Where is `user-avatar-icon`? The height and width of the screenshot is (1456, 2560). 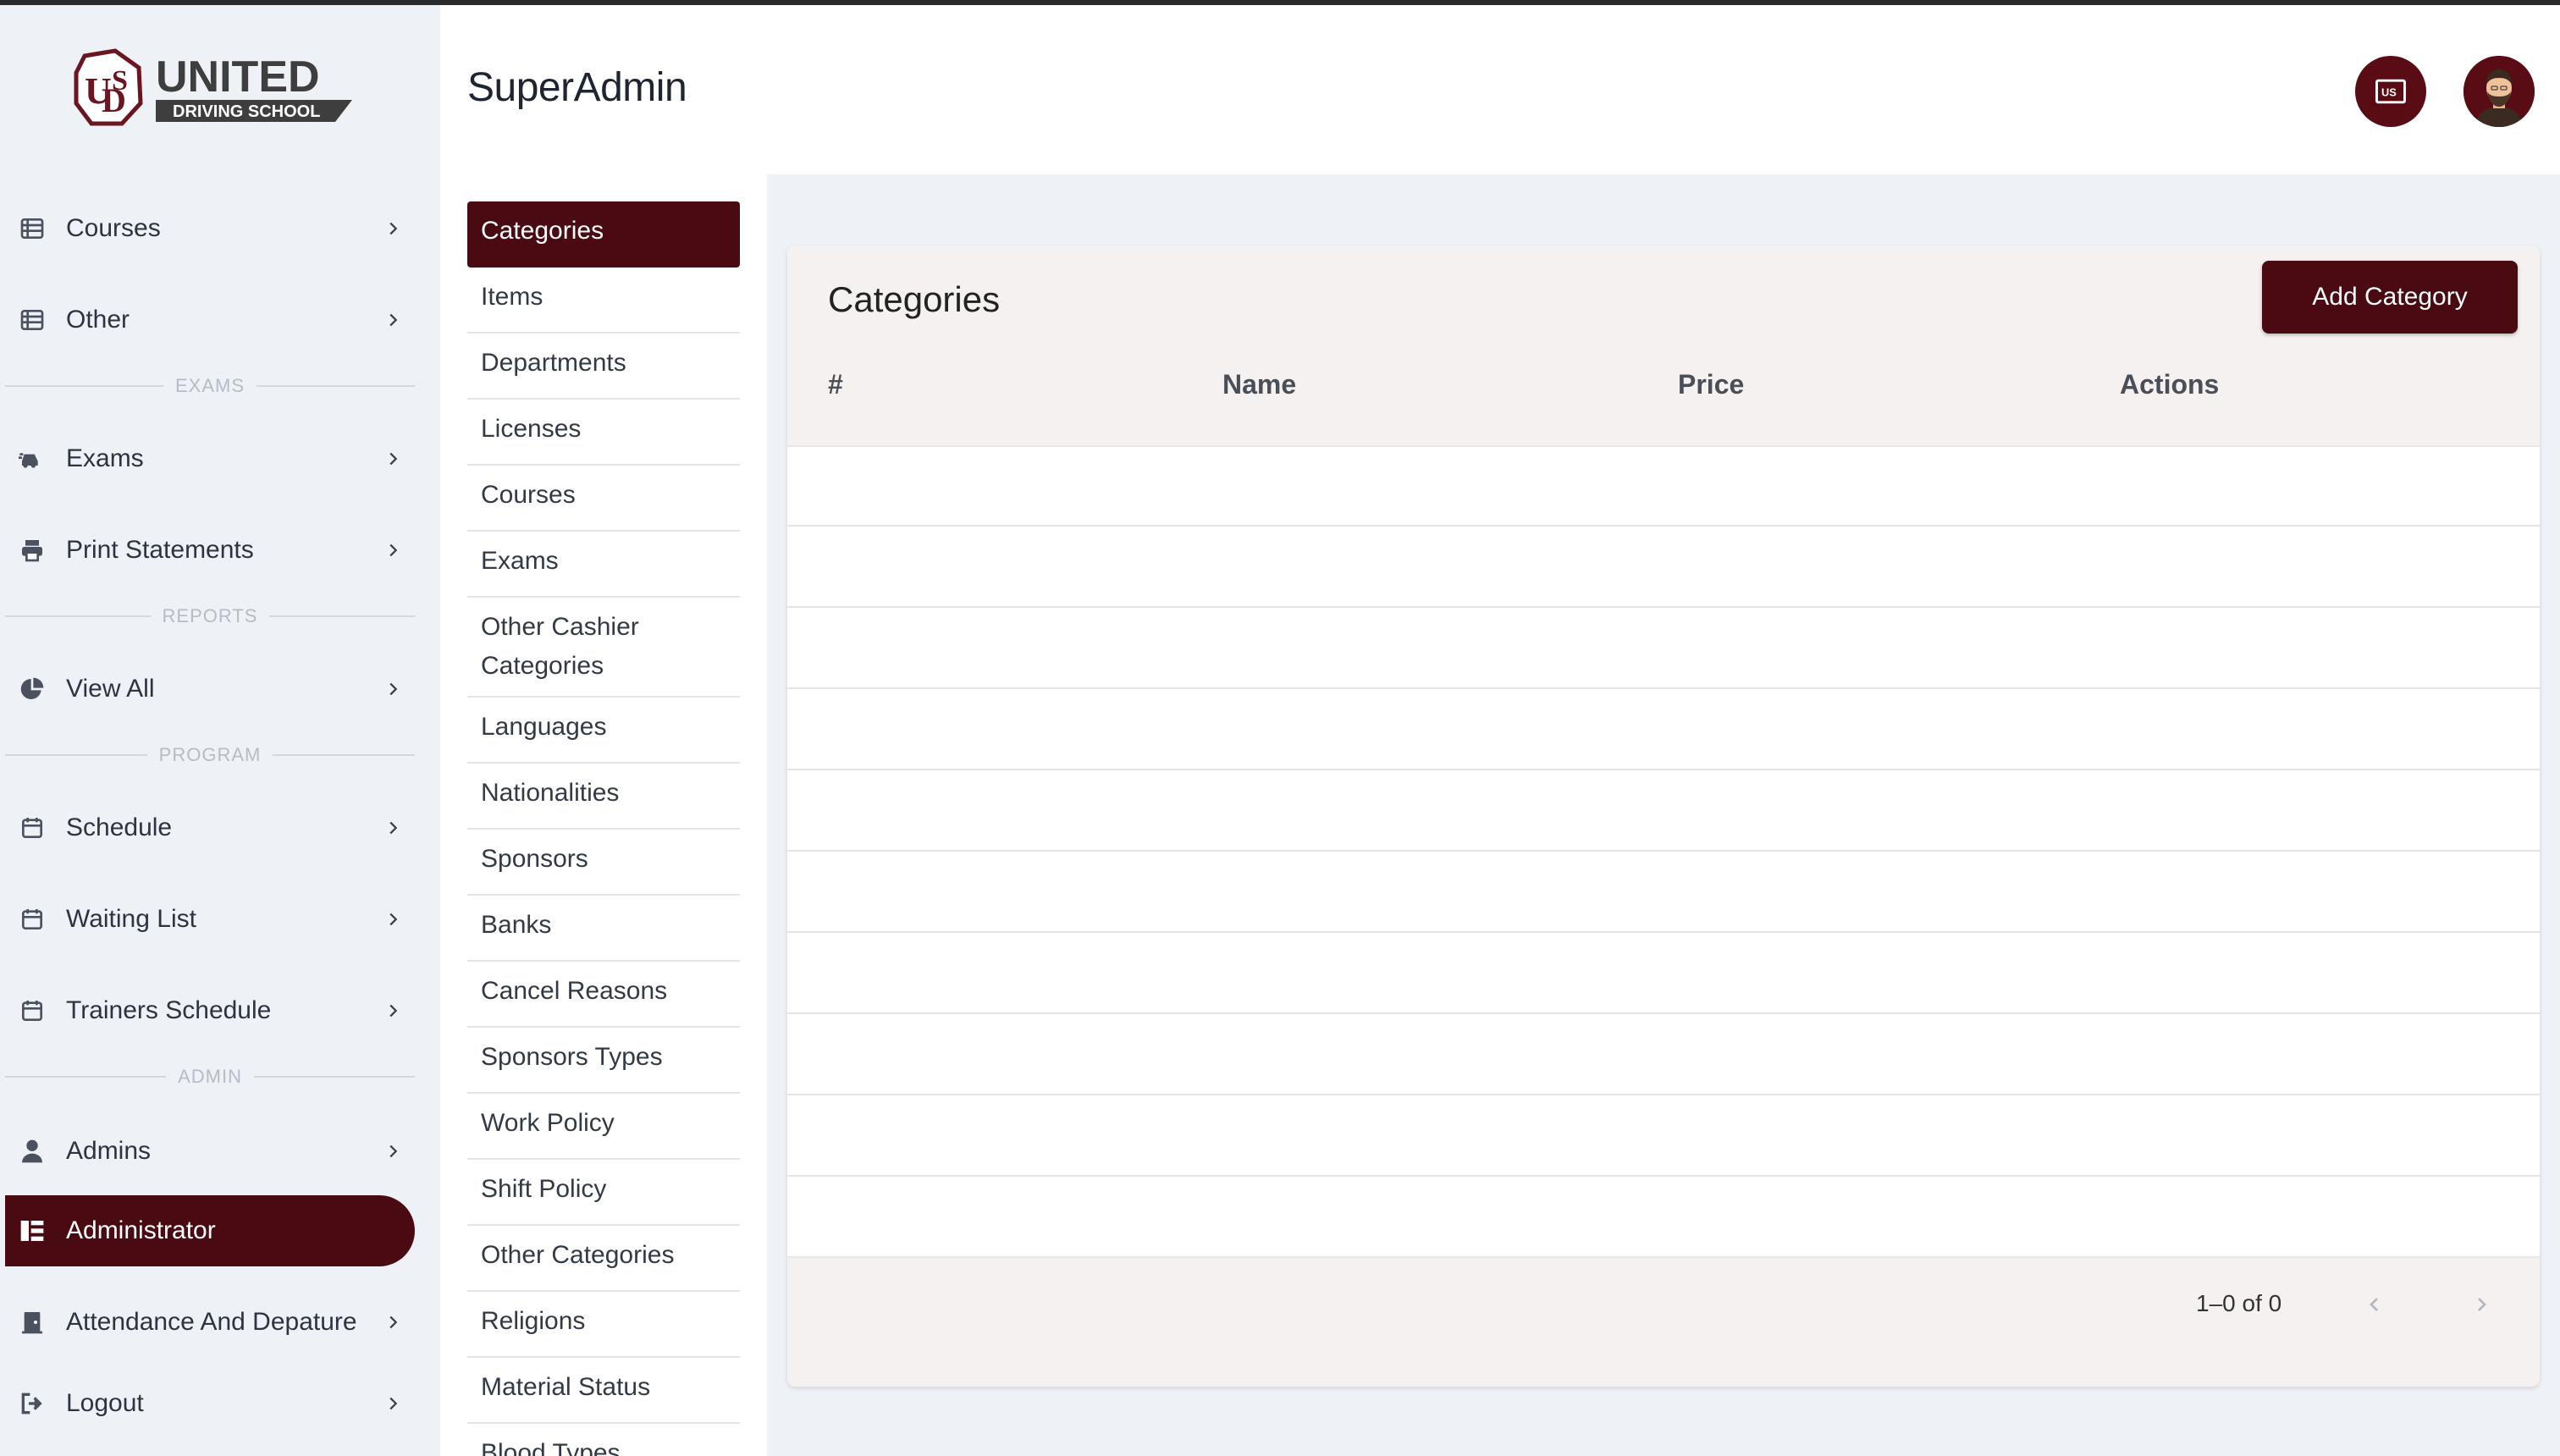
user-avatar-icon is located at coordinates (2499, 91).